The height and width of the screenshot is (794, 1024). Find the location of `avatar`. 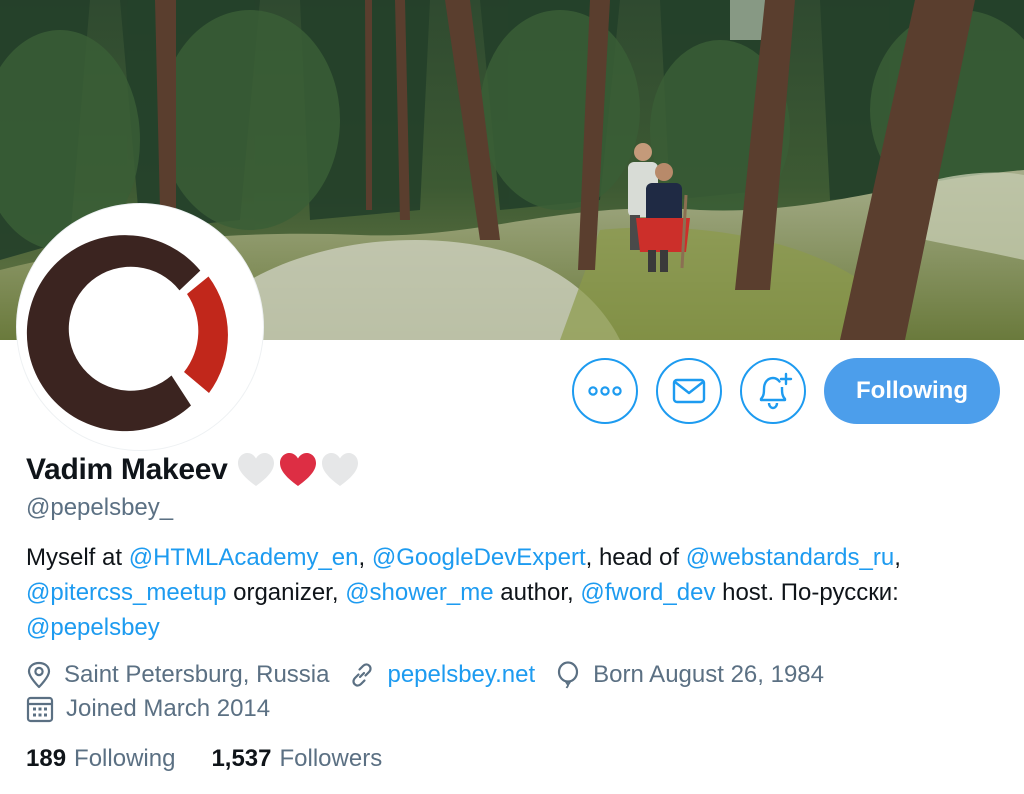

avatar is located at coordinates (140, 327).